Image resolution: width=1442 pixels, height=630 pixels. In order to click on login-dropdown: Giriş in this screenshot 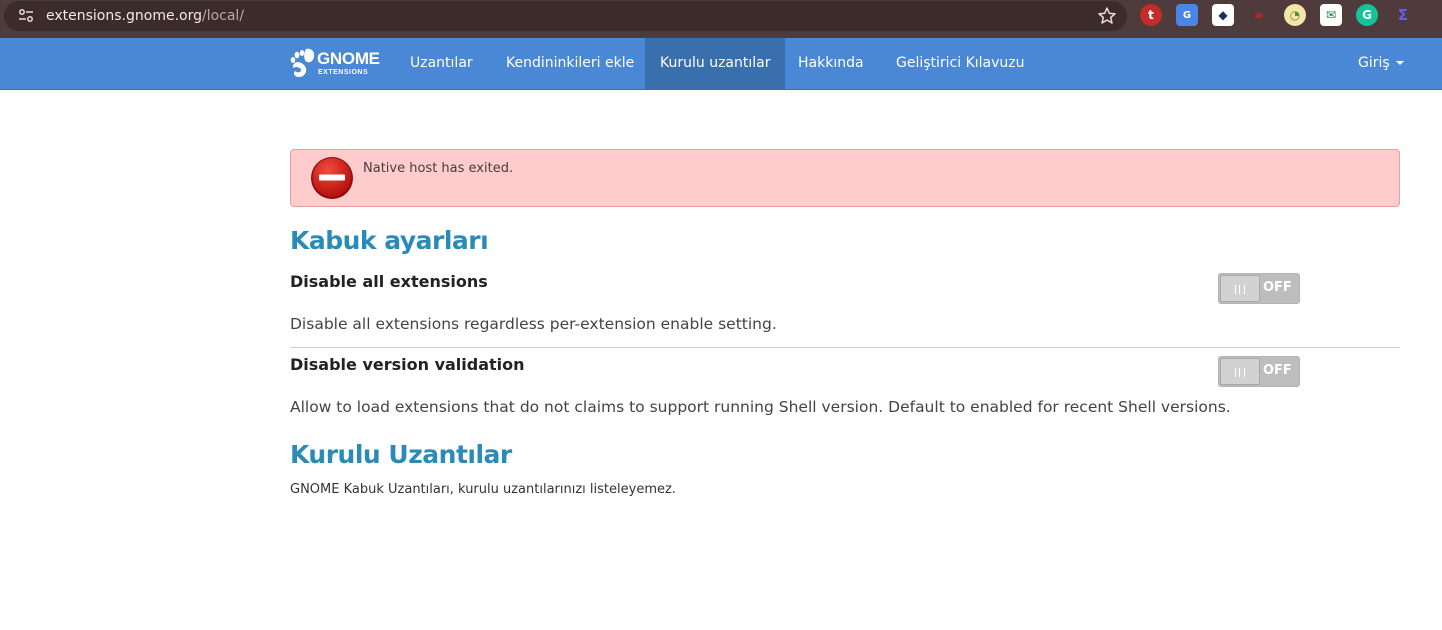, I will do `click(1381, 63)`.